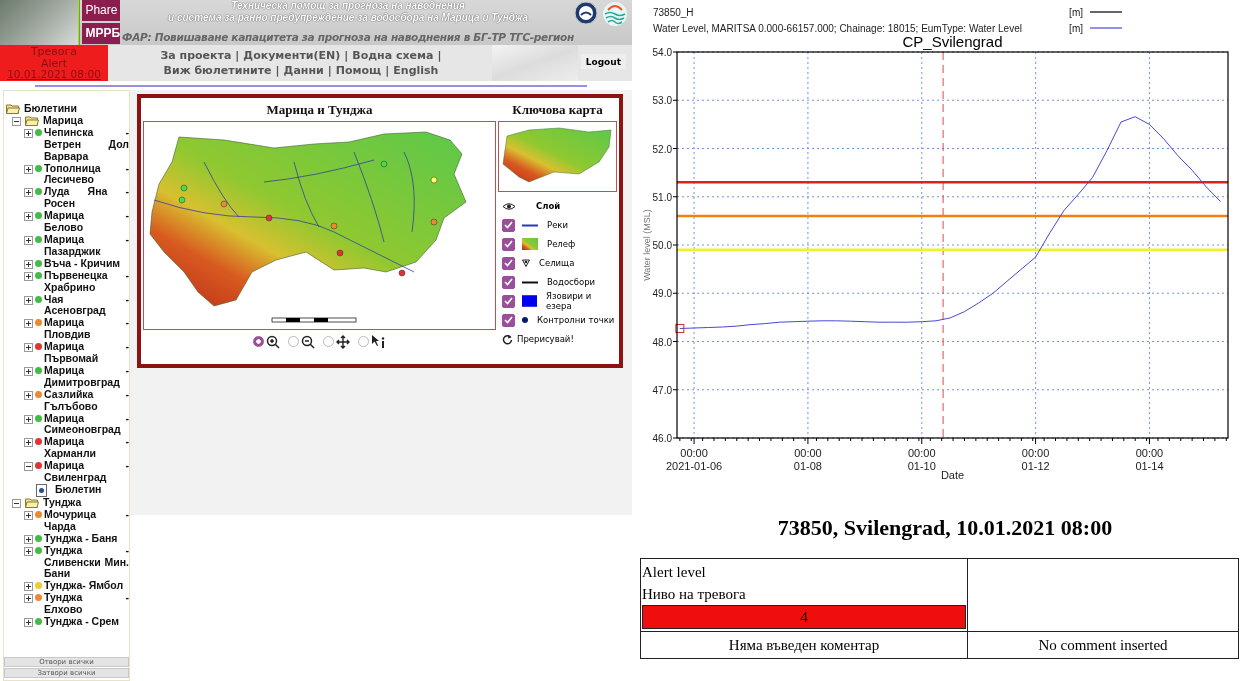 This screenshot has width=1250, height=681. Describe the element at coordinates (86, 329) in the screenshot. I see `station-link: Марица - Пловдив` at that location.